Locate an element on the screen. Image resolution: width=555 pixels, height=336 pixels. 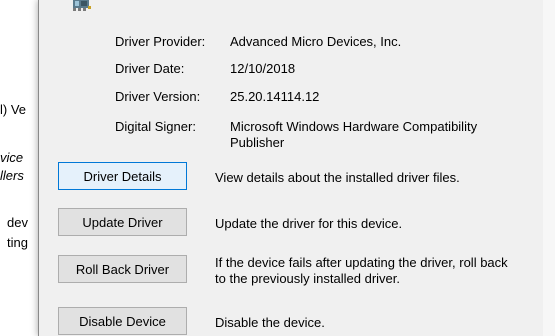
driver-provider-label: Driver Provider: is located at coordinates (160, 41).